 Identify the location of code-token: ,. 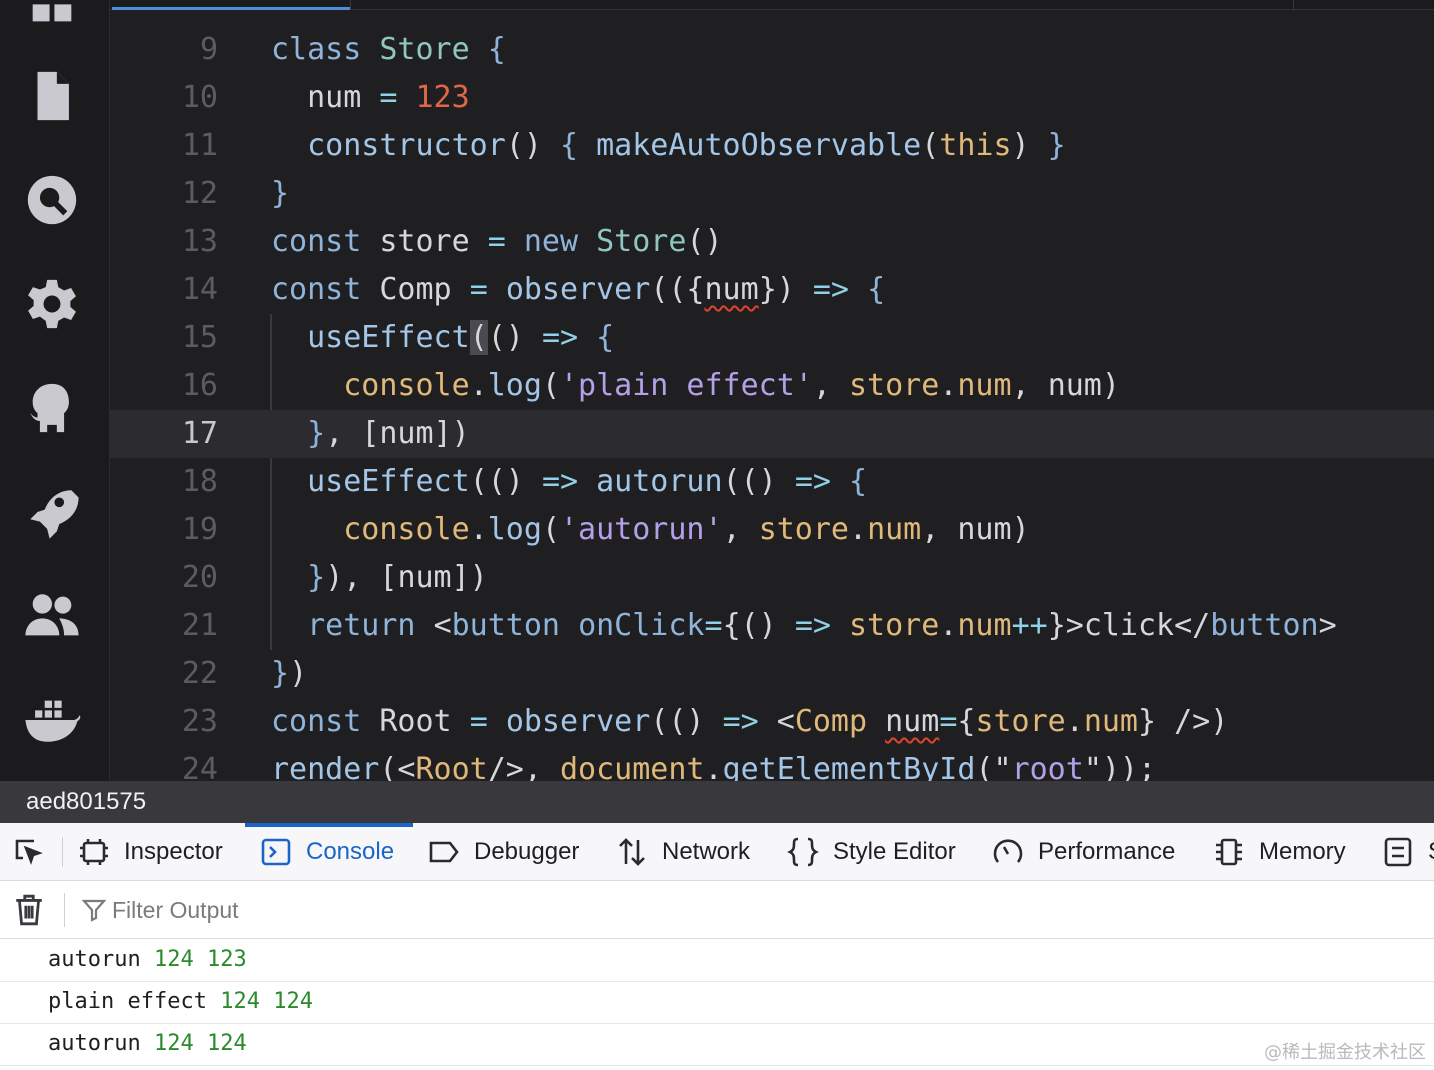
(939, 529).